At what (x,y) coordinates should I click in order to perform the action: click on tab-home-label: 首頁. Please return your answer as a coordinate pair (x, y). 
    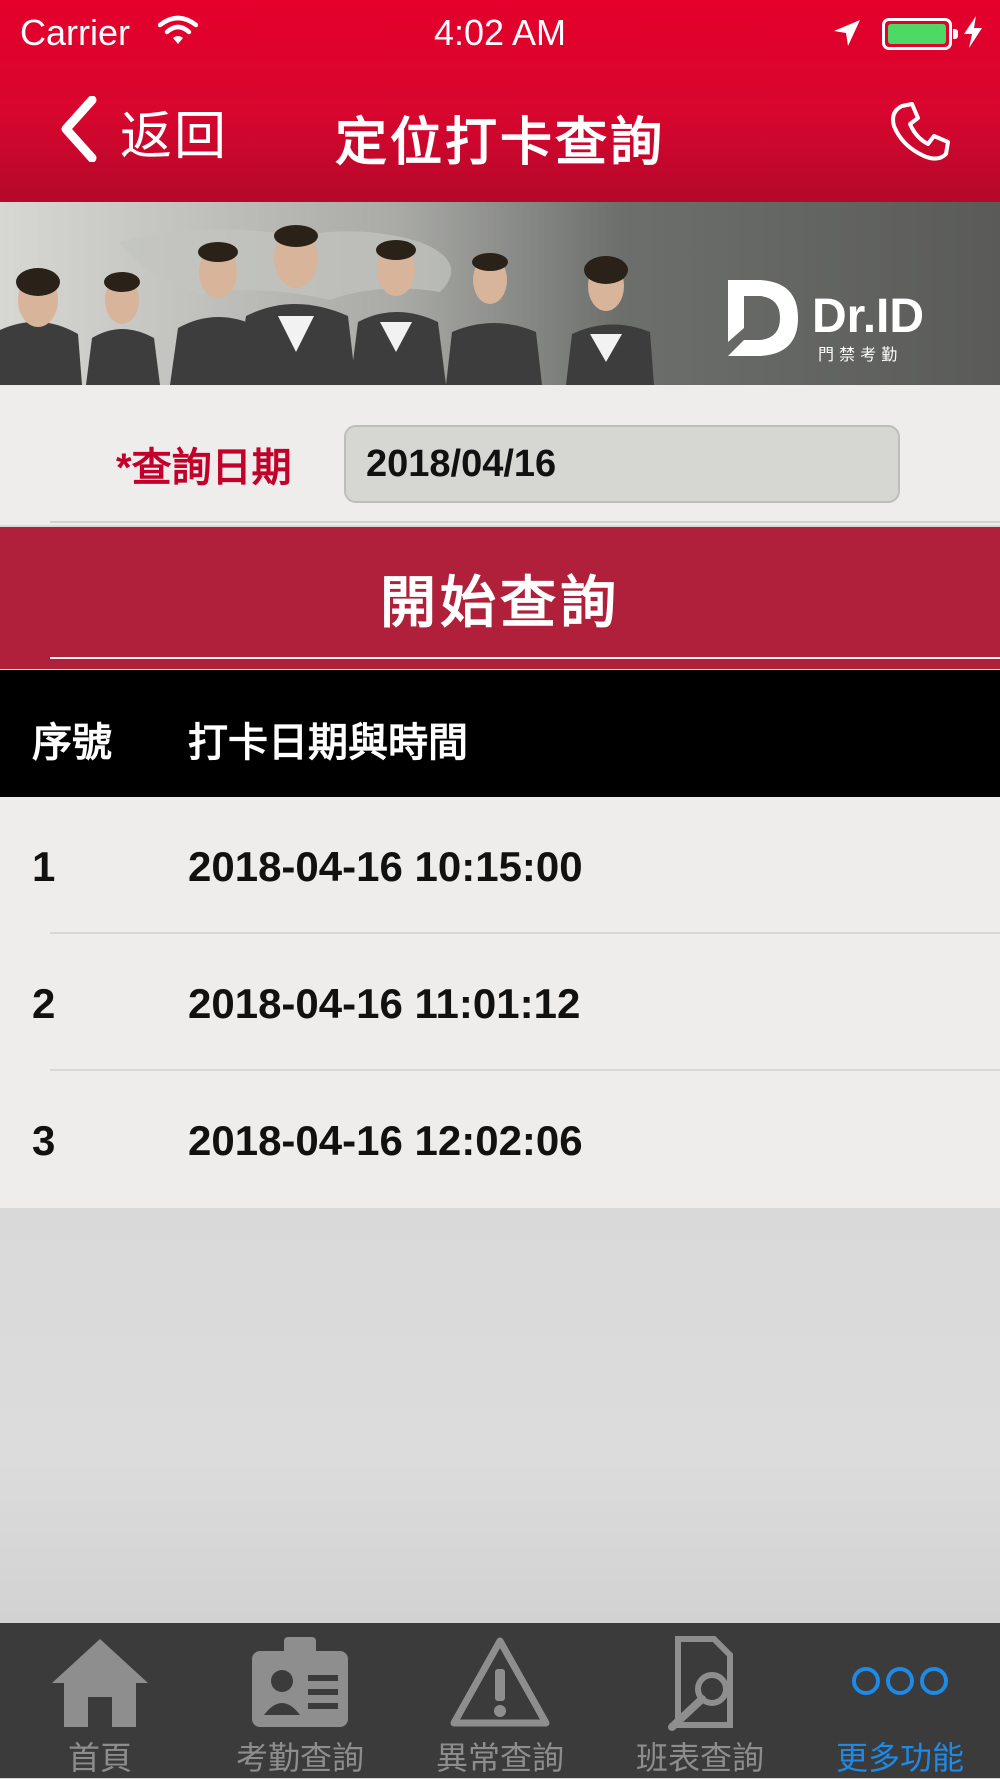
    Looking at the image, I should click on (99, 1758).